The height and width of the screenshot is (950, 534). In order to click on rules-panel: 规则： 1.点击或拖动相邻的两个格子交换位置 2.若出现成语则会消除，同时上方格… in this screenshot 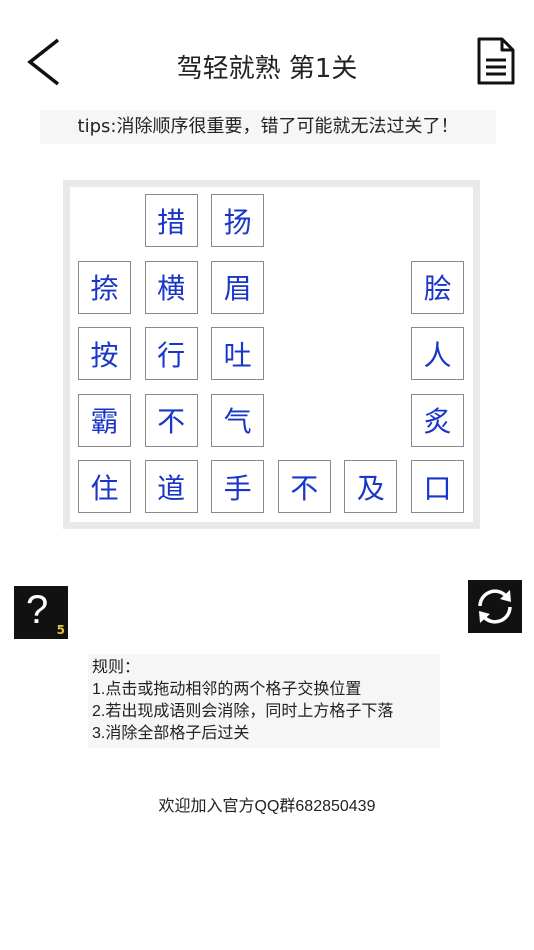, I will do `click(264, 701)`.